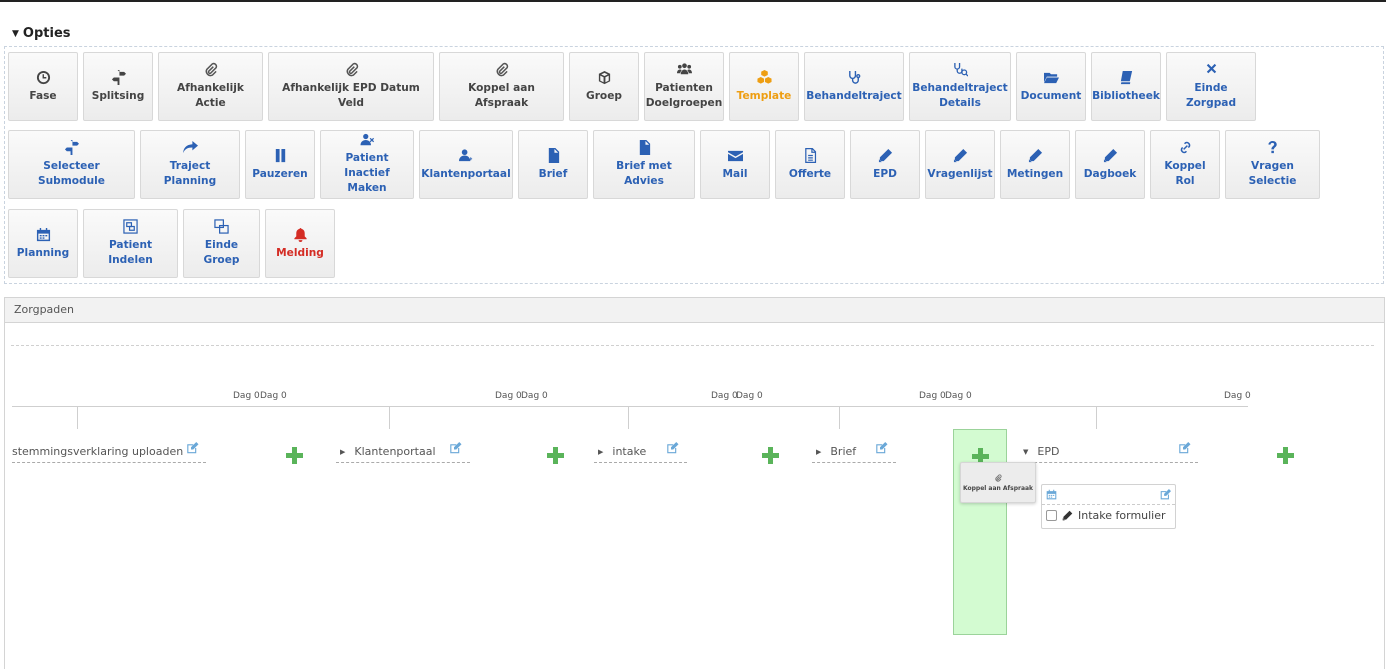 This screenshot has height=669, width=1386. I want to click on cube-icon, so click(604, 77).